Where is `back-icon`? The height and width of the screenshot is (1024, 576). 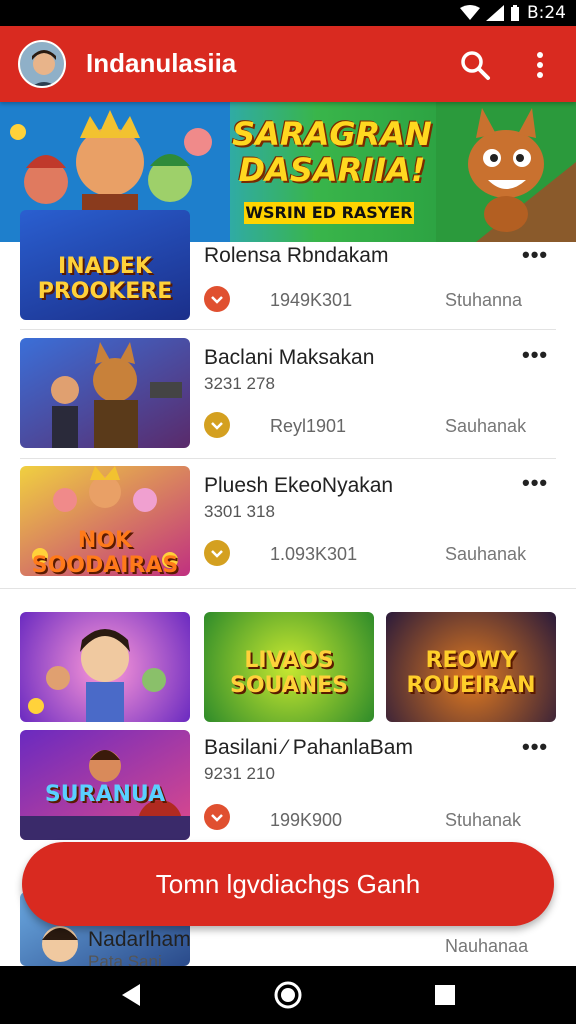
back-icon is located at coordinates (131, 995).